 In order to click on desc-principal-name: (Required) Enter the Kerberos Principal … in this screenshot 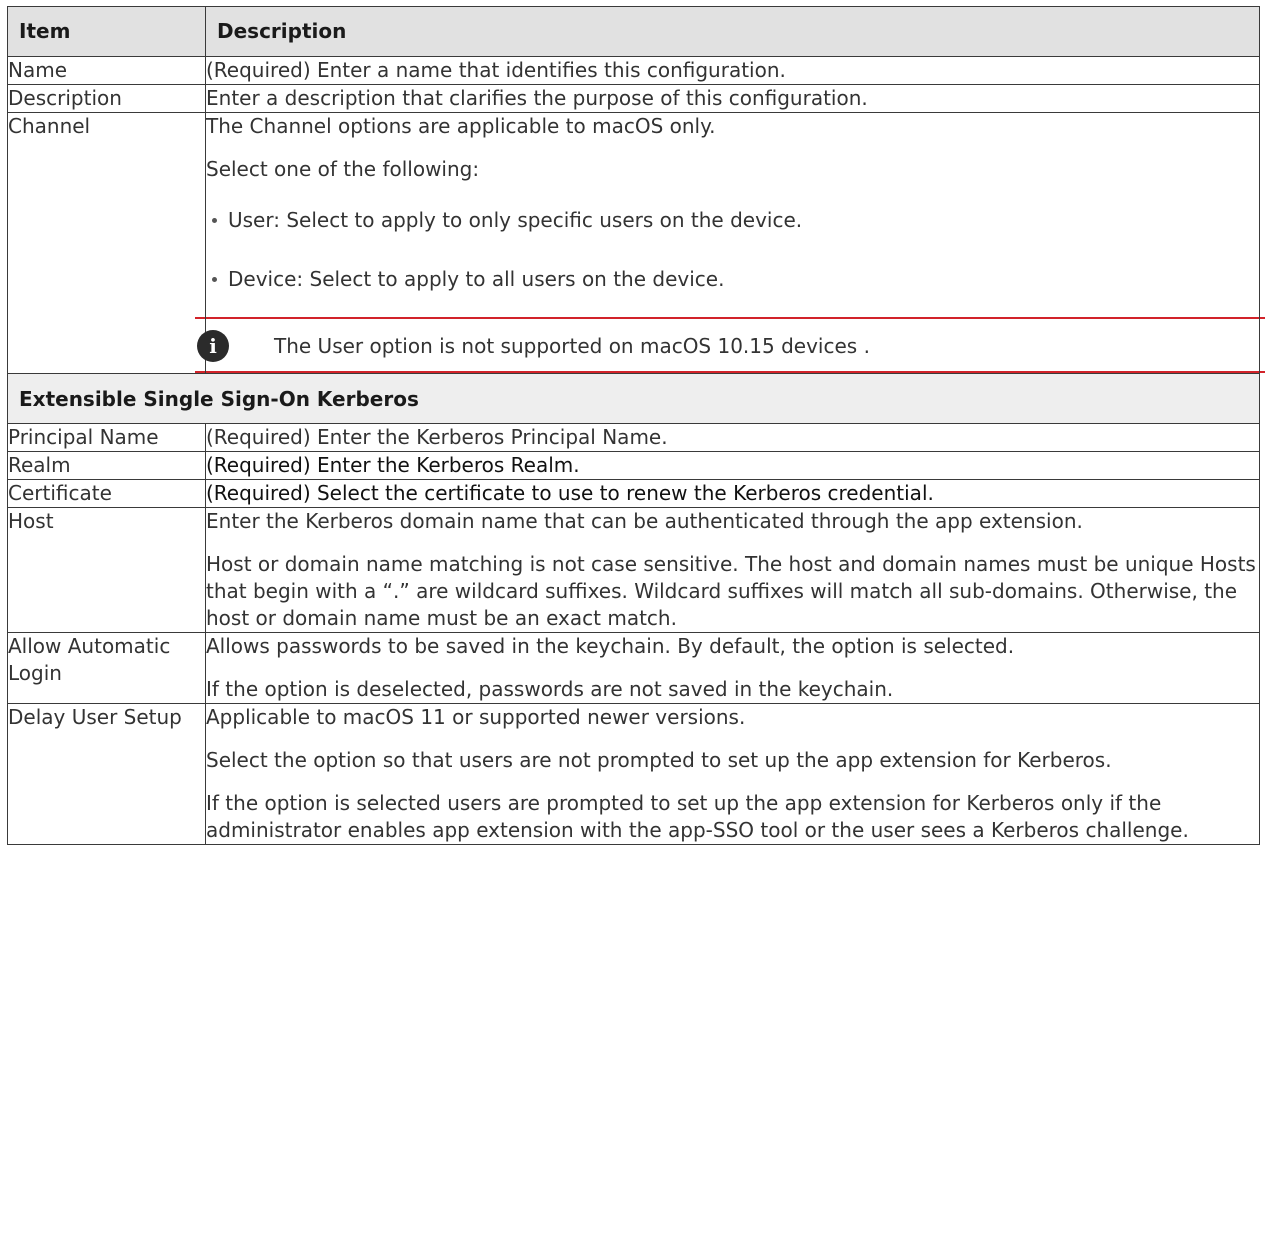, I will do `click(732, 437)`.